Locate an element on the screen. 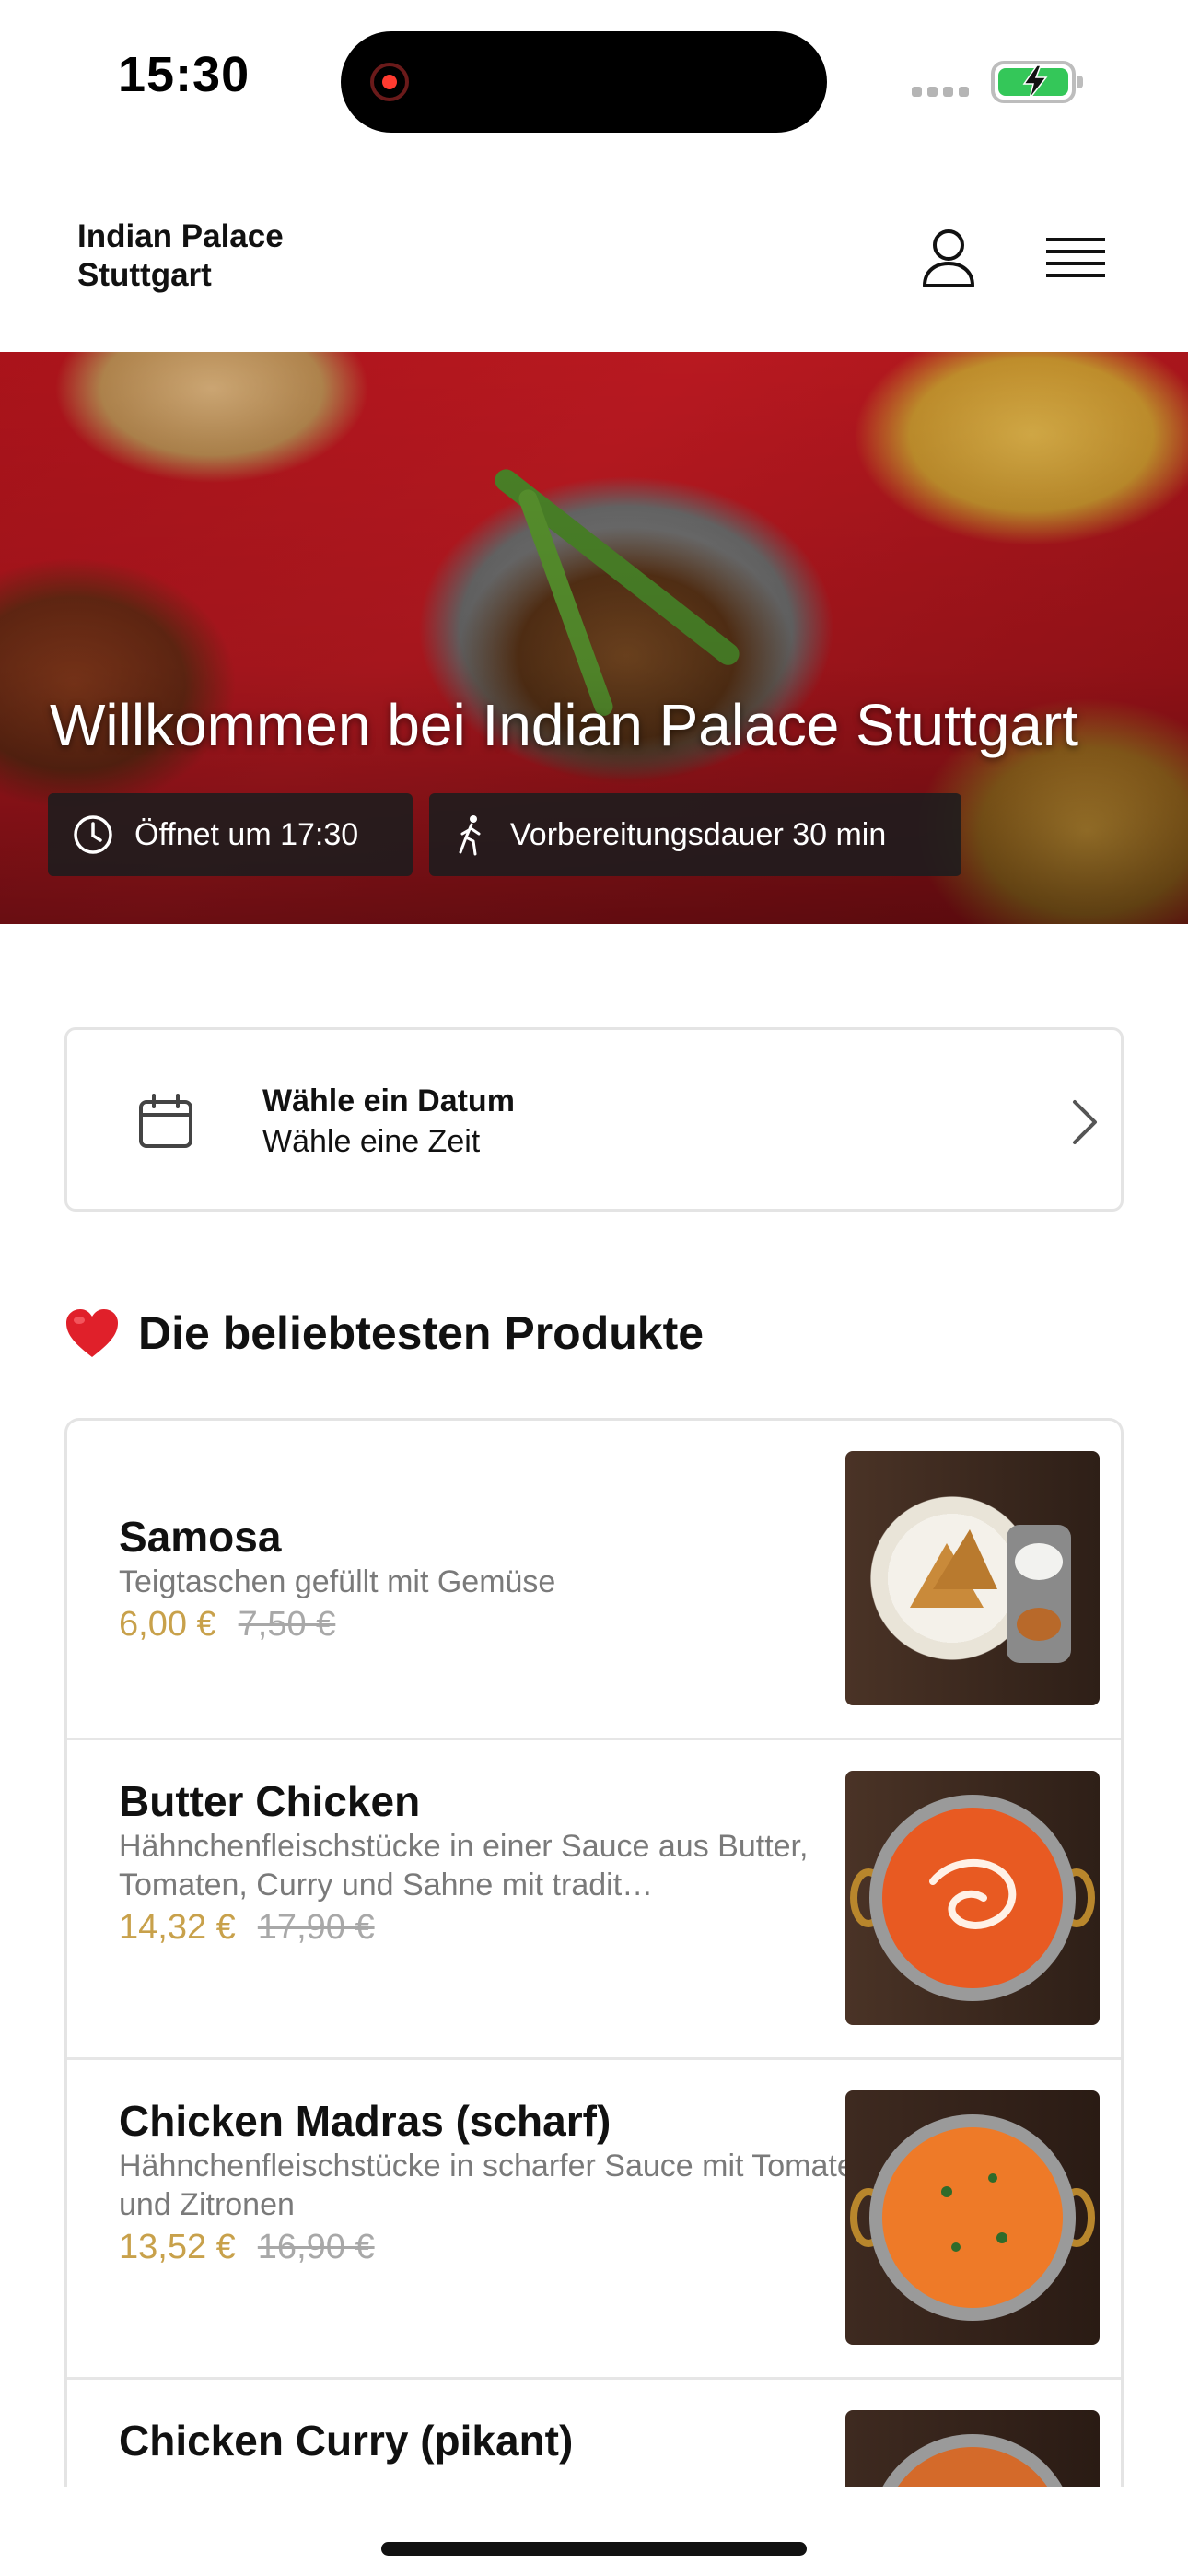 This screenshot has height=2576, width=1188. dynamic-island is located at coordinates (584, 82).